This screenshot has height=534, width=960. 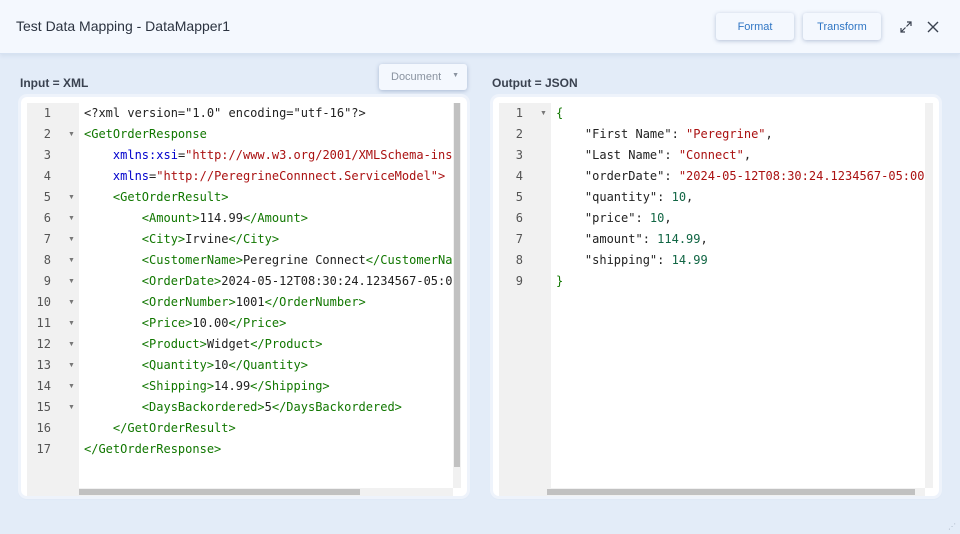 What do you see at coordinates (657, 218) in the screenshot?
I see `code-token: 10` at bounding box center [657, 218].